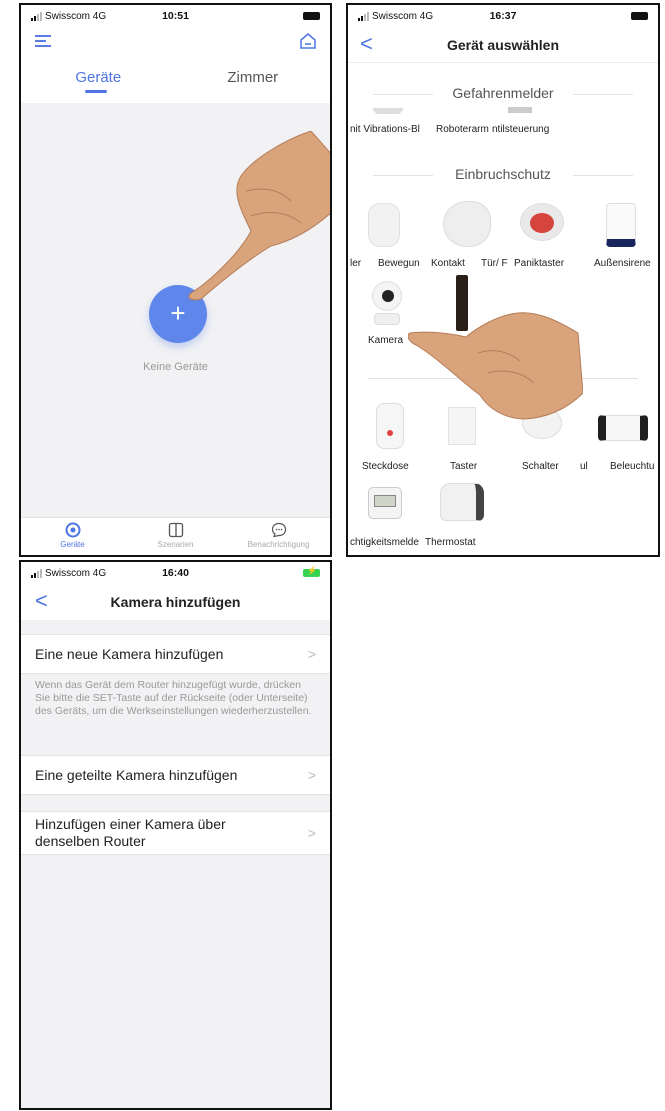  Describe the element at coordinates (494, 263) in the screenshot. I see `device-door: Tür/ F` at that location.